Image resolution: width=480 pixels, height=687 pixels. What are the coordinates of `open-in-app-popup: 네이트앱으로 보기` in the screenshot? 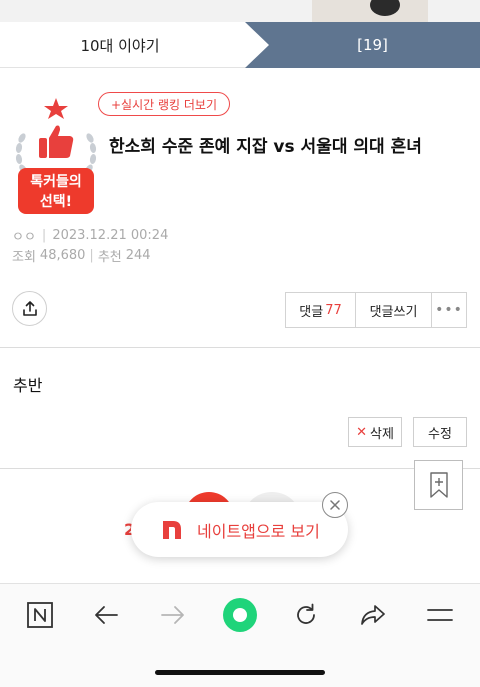 It's located at (239, 529).